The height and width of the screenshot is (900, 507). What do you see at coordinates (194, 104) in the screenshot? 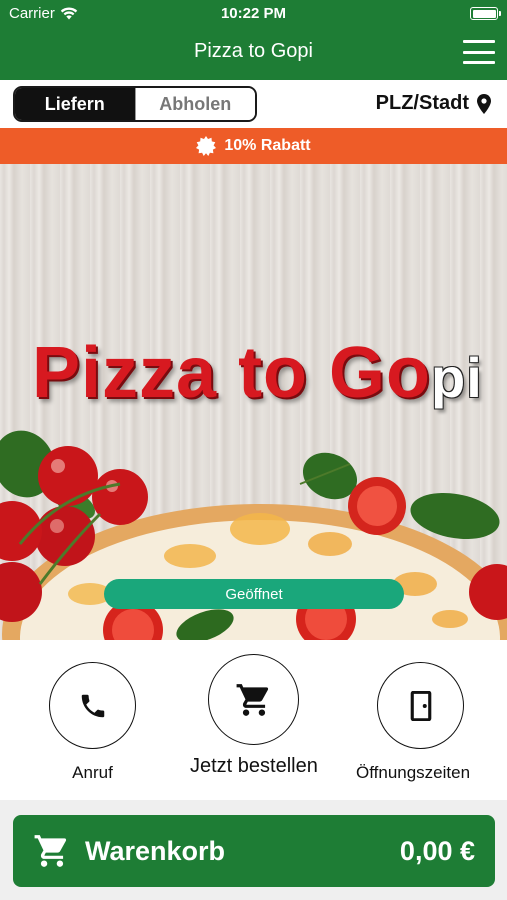
I see `tab-abholen: Abholen` at bounding box center [194, 104].